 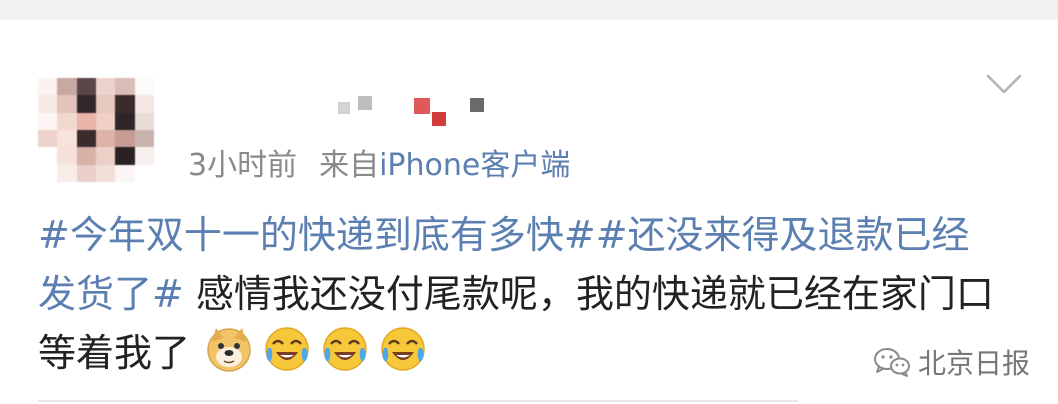 I want to click on post-source-client: iPhone客户端, so click(x=474, y=165).